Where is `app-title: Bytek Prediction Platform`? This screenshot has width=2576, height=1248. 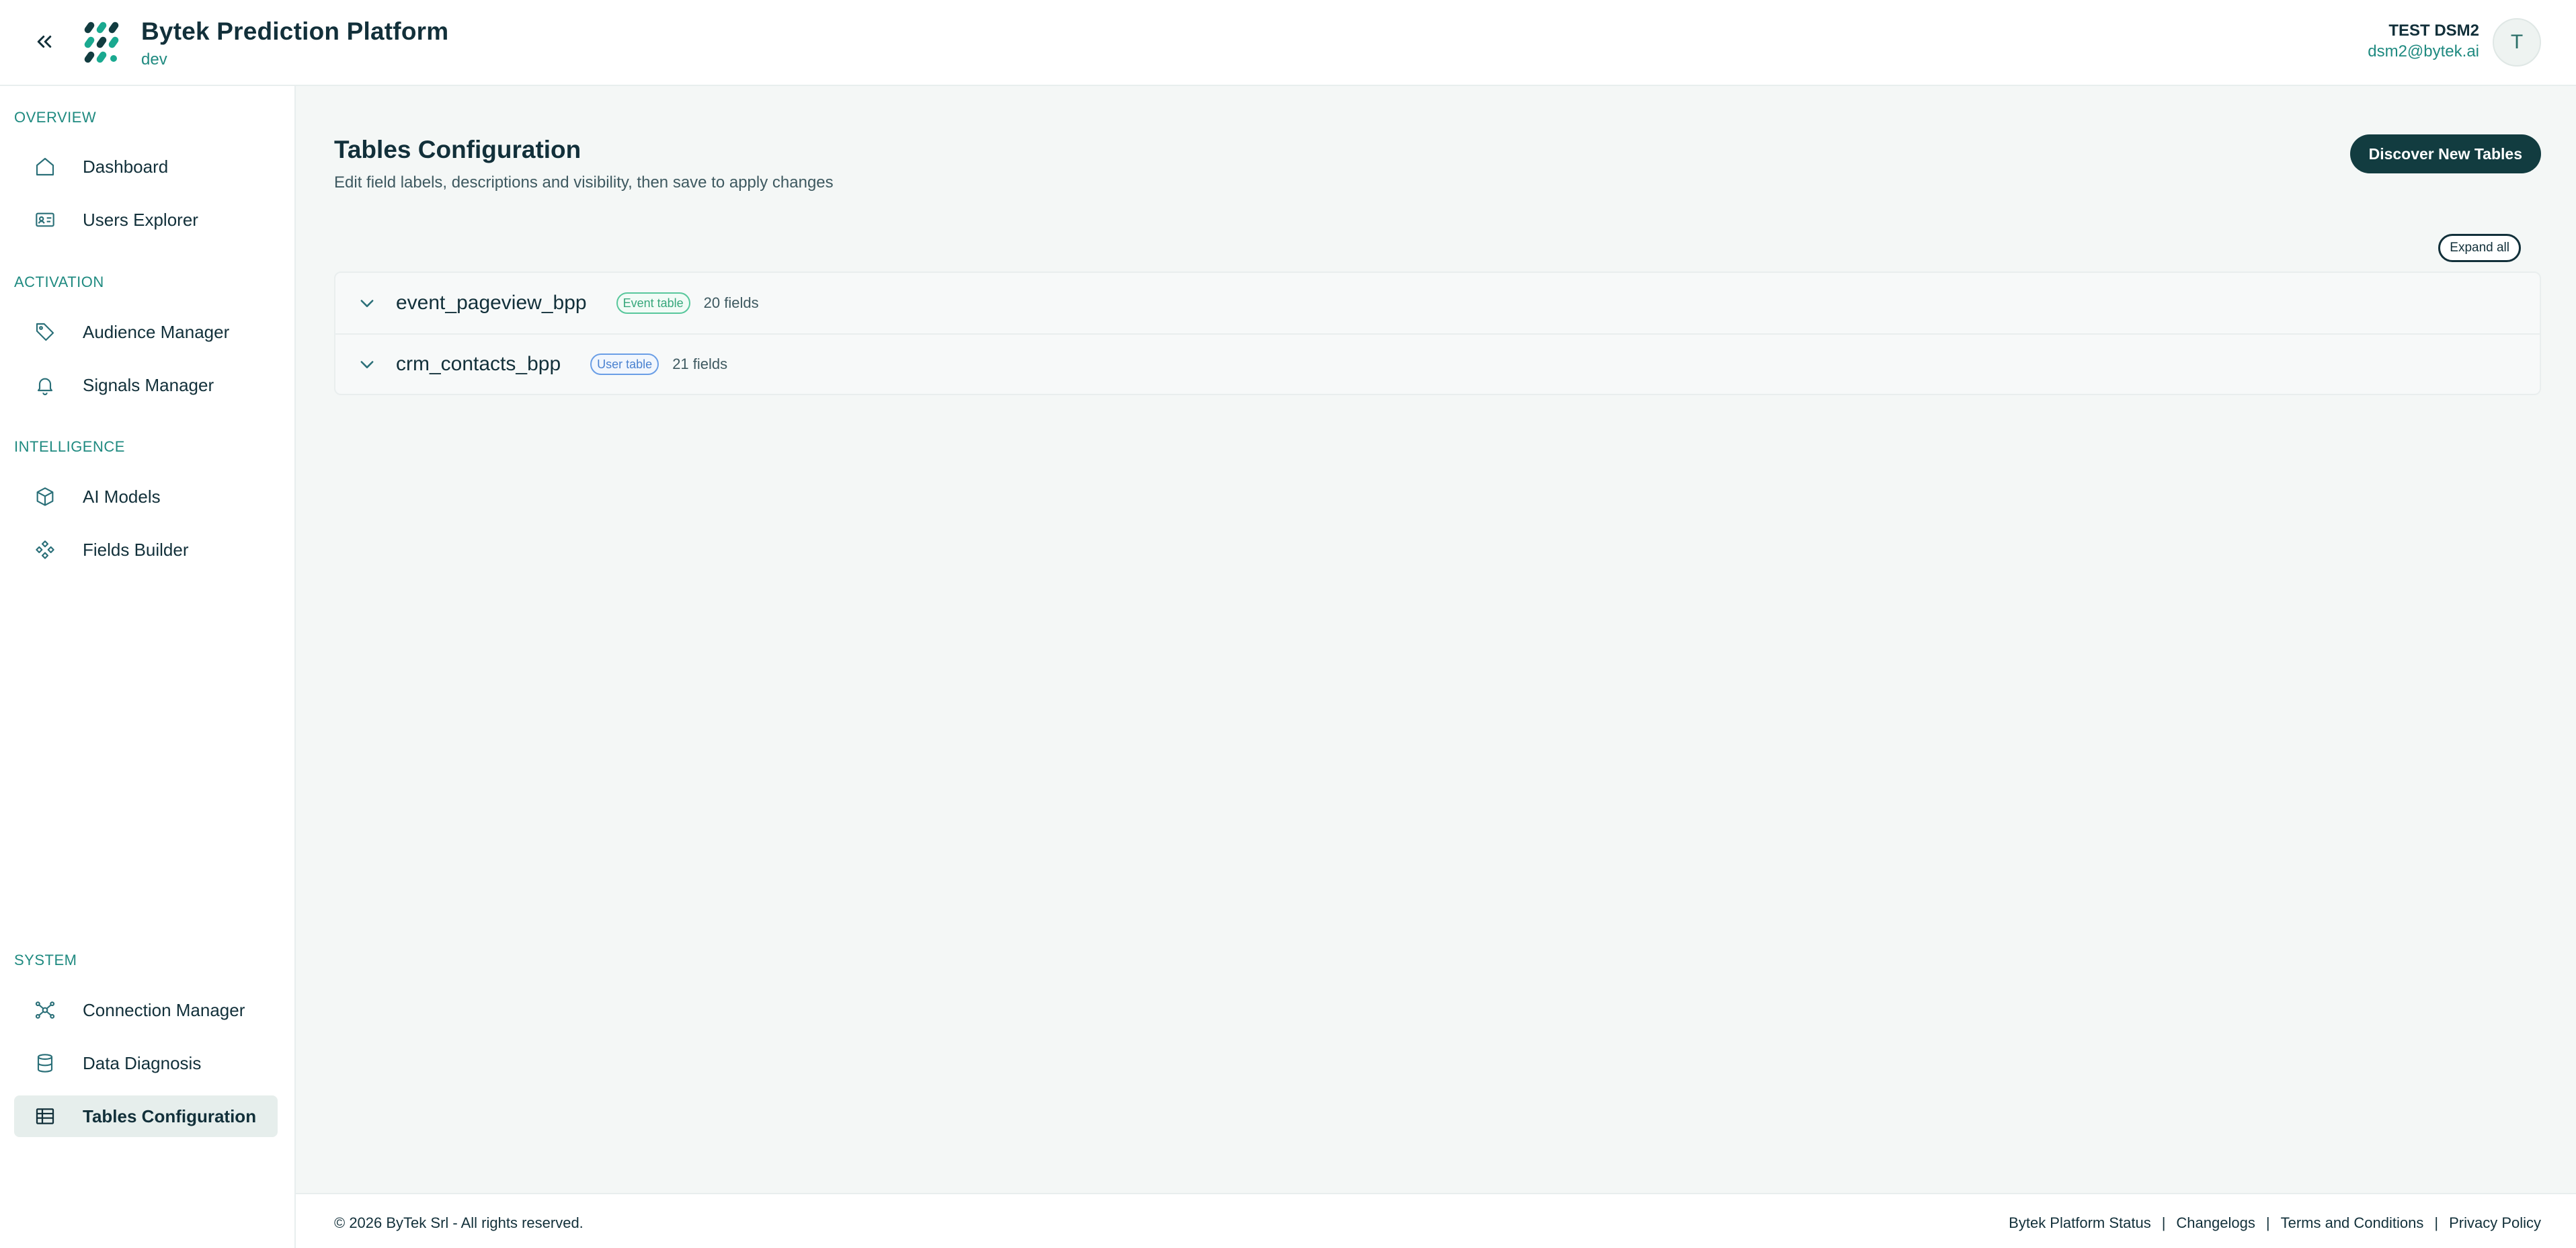
app-title: Bytek Prediction Platform is located at coordinates (295, 31).